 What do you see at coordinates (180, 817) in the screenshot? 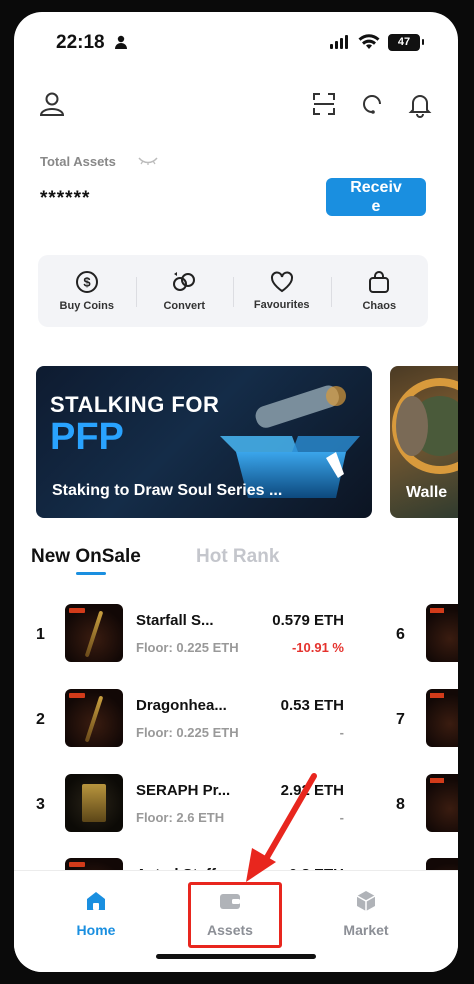
I see `listing-floor: Floor: 2.6 ETH` at bounding box center [180, 817].